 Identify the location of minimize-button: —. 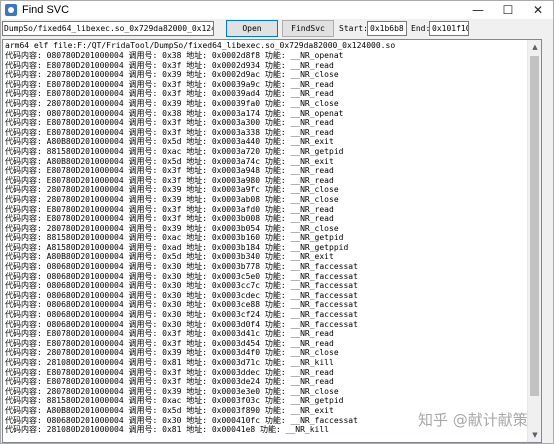
(478, 10).